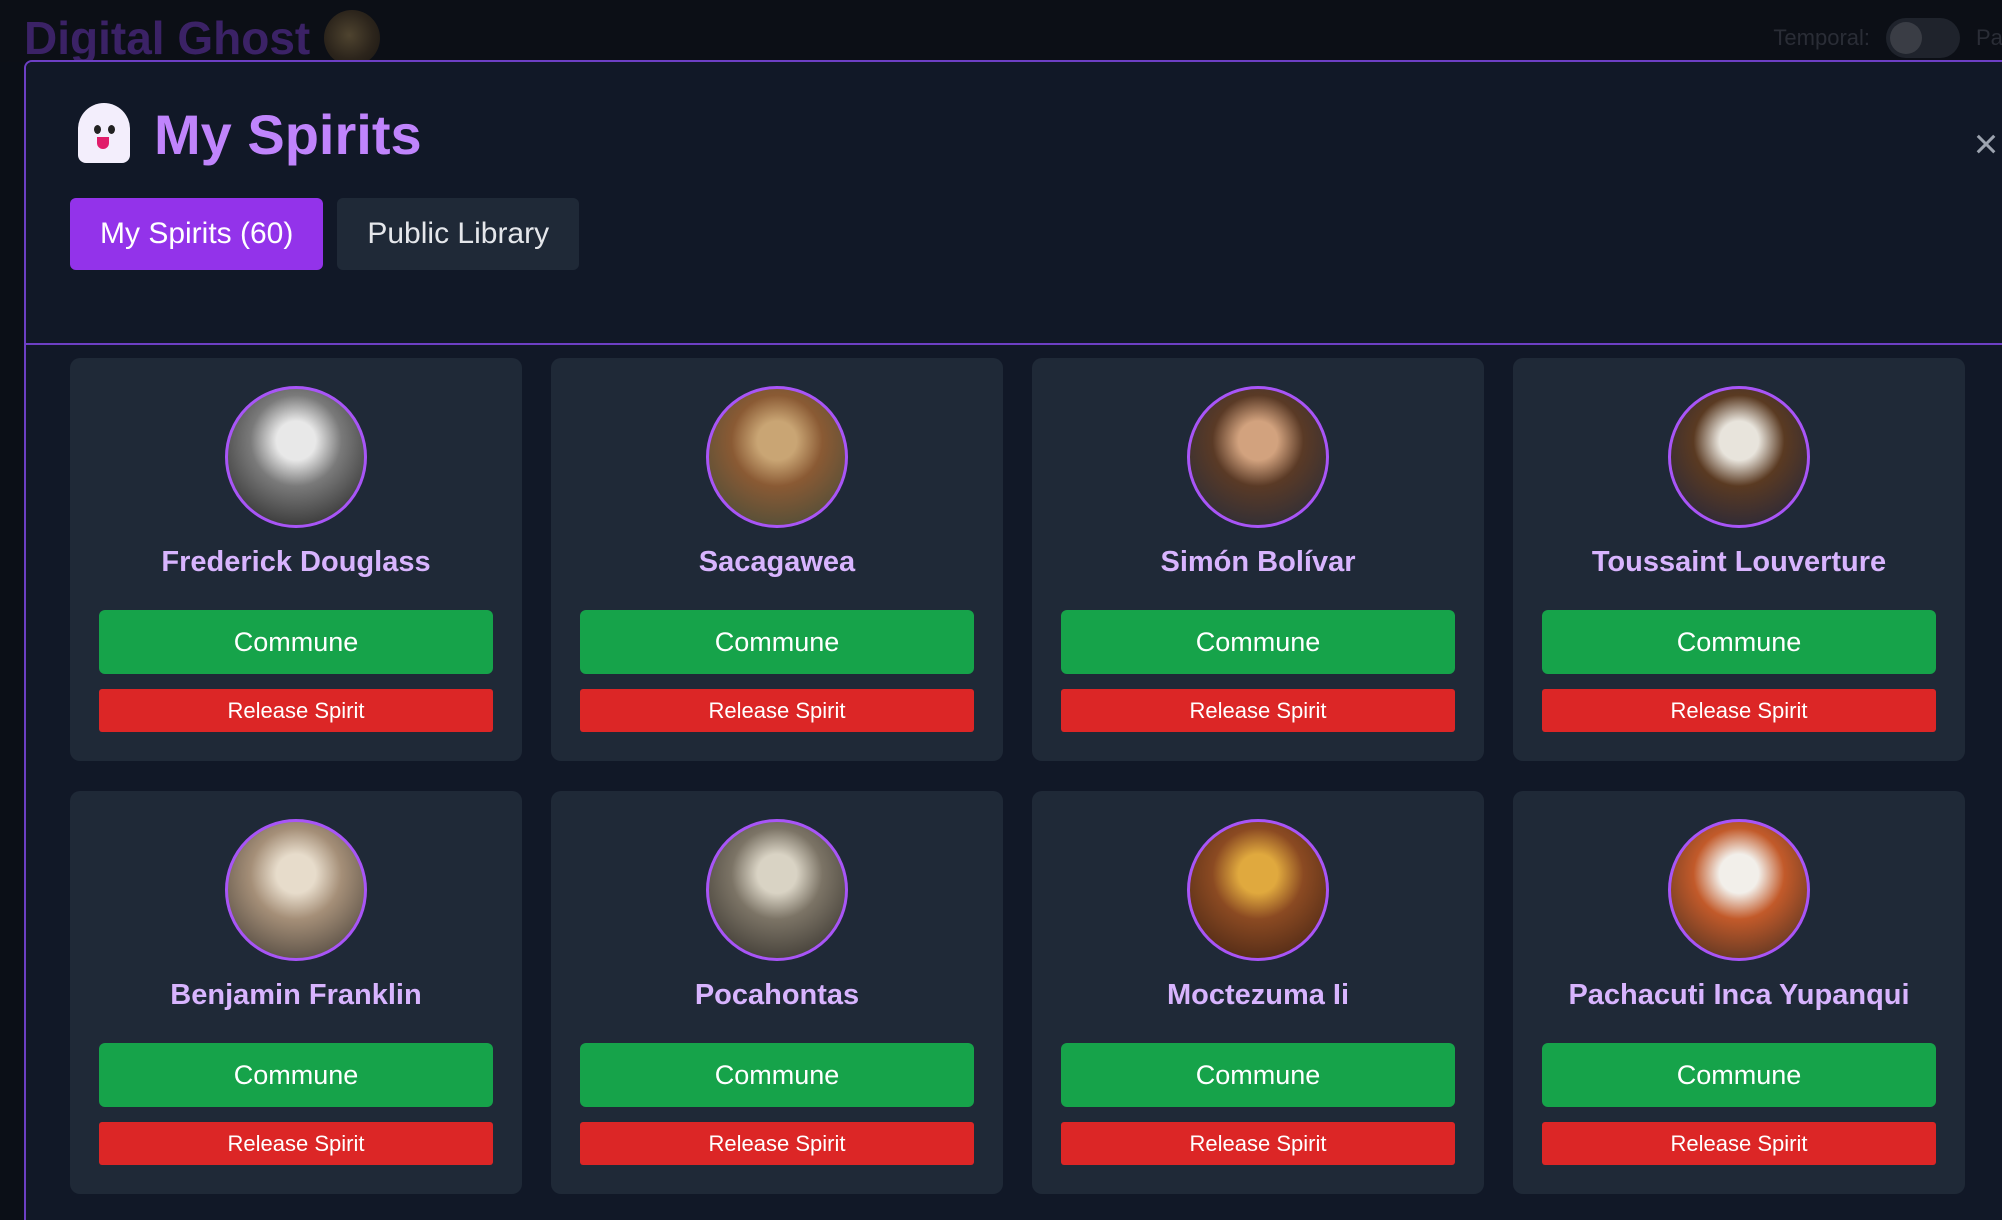  I want to click on modal-title-text: My Spirits, so click(288, 134).